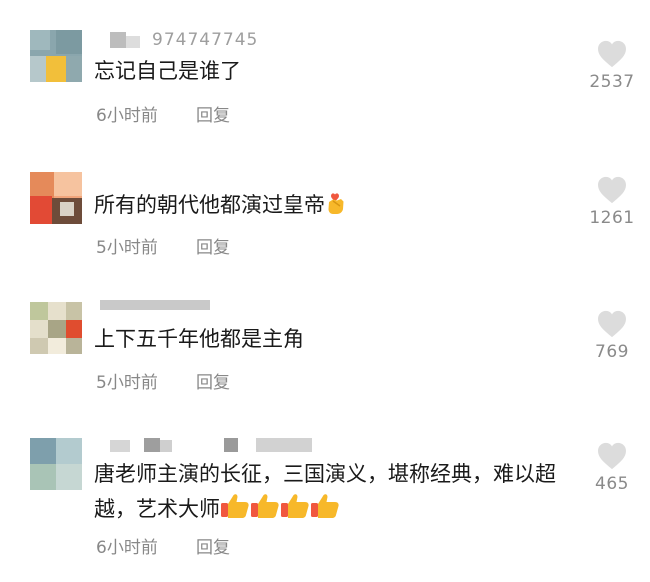  Describe the element at coordinates (167, 71) in the screenshot. I see `comment-text-content: 忘记自己是谁了` at that location.